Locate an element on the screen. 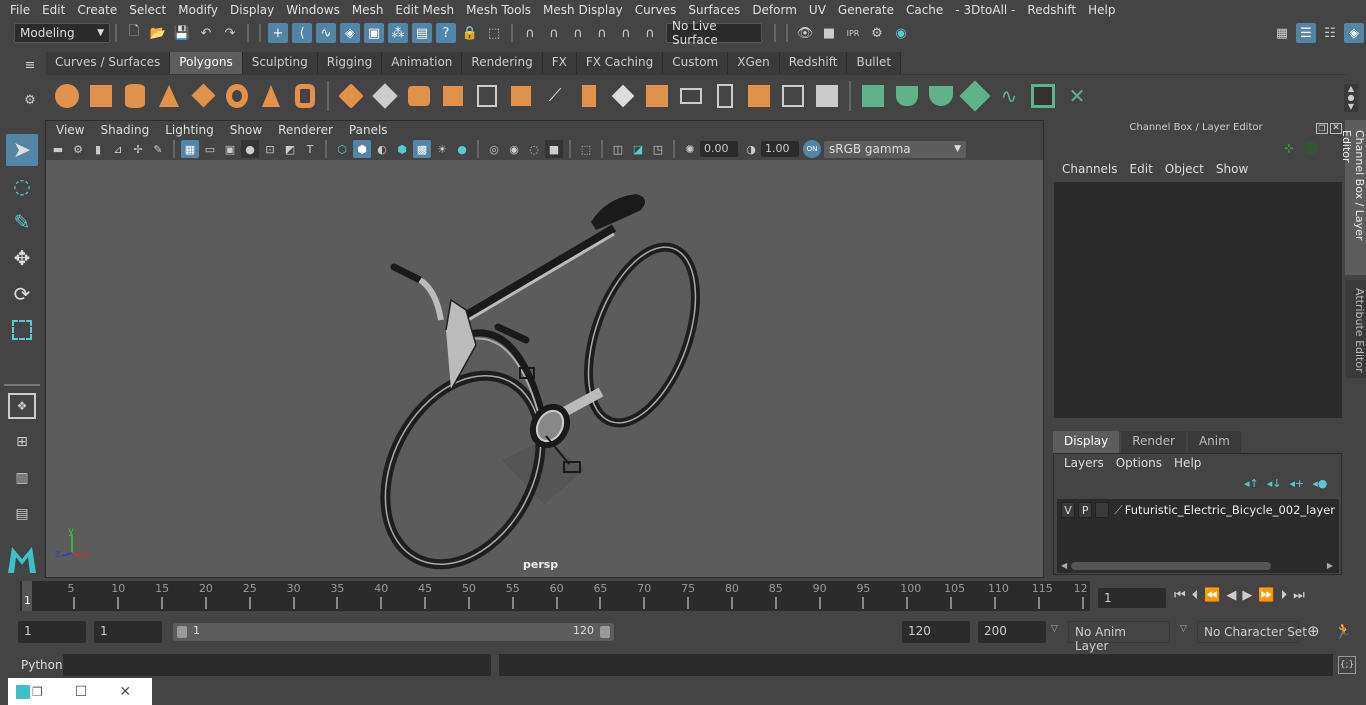 This screenshot has width=1366, height=705. range-end-handle is located at coordinates (605, 632).